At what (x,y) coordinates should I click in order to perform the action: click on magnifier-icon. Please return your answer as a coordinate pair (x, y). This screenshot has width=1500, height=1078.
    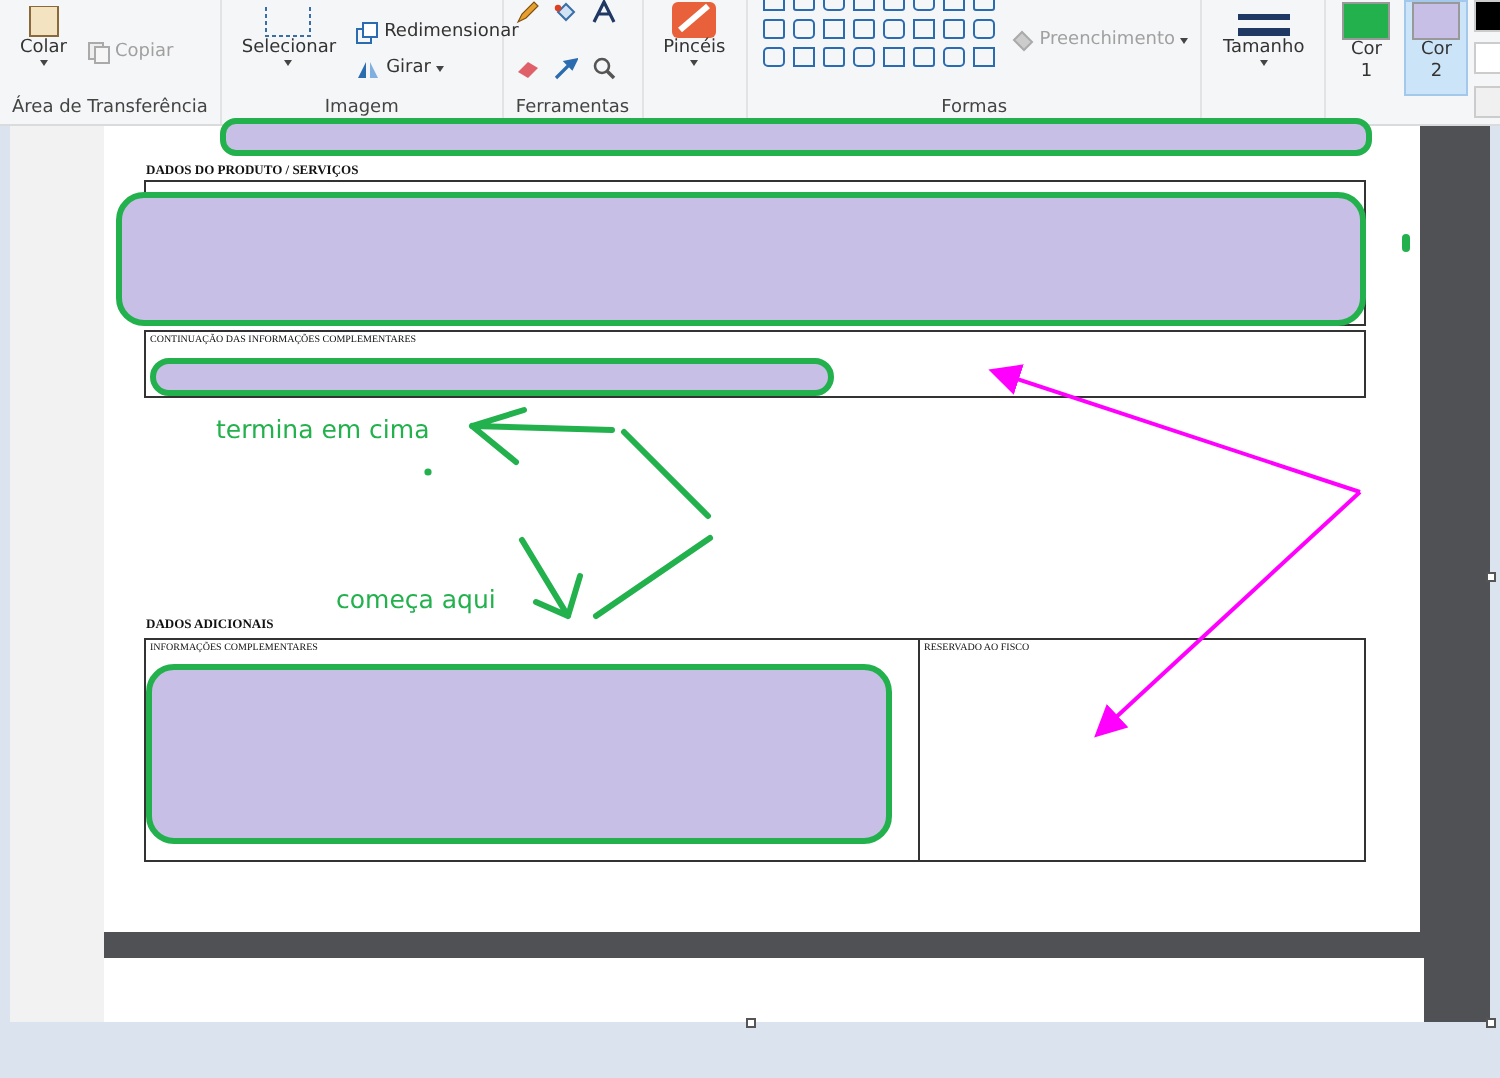
    Looking at the image, I should click on (603, 67).